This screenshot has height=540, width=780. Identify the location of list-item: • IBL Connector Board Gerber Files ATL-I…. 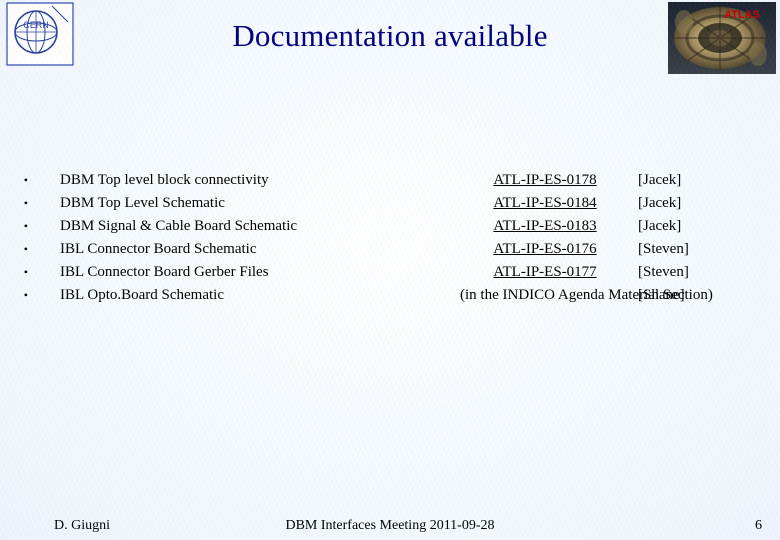
(390, 275).